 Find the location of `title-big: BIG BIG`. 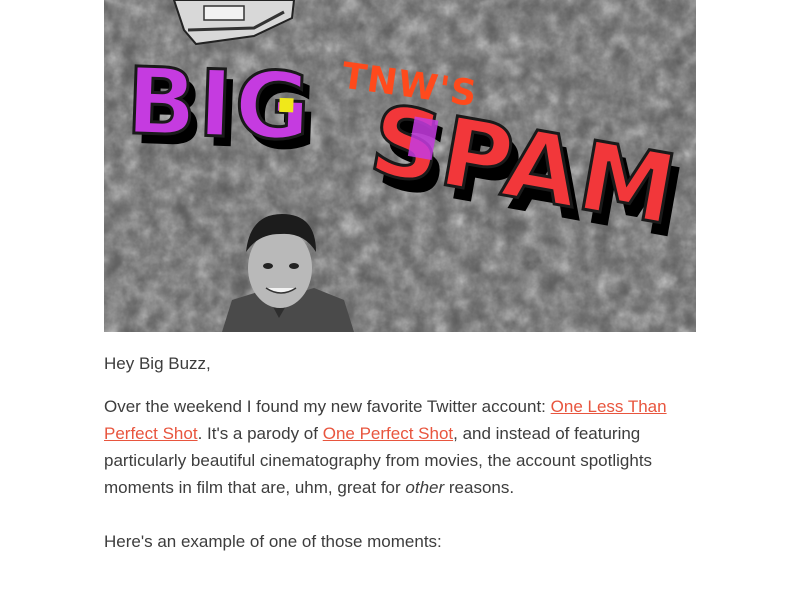

title-big: BIG BIG is located at coordinates (222, 108).